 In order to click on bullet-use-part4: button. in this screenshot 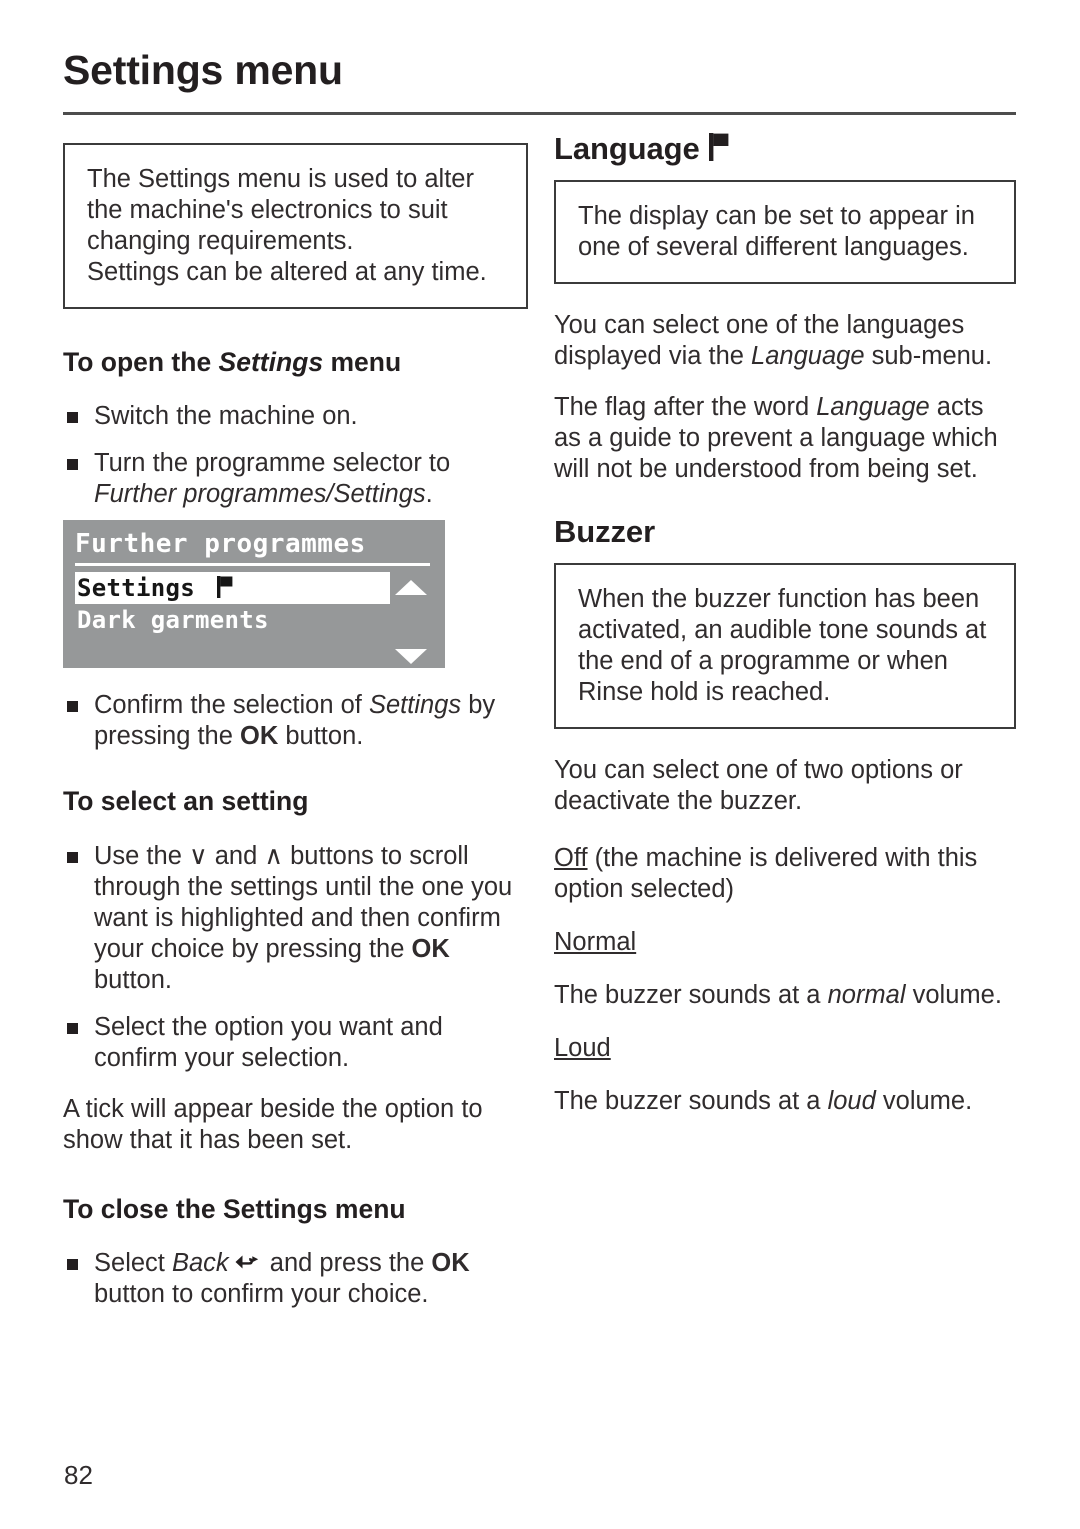, I will do `click(133, 979)`.